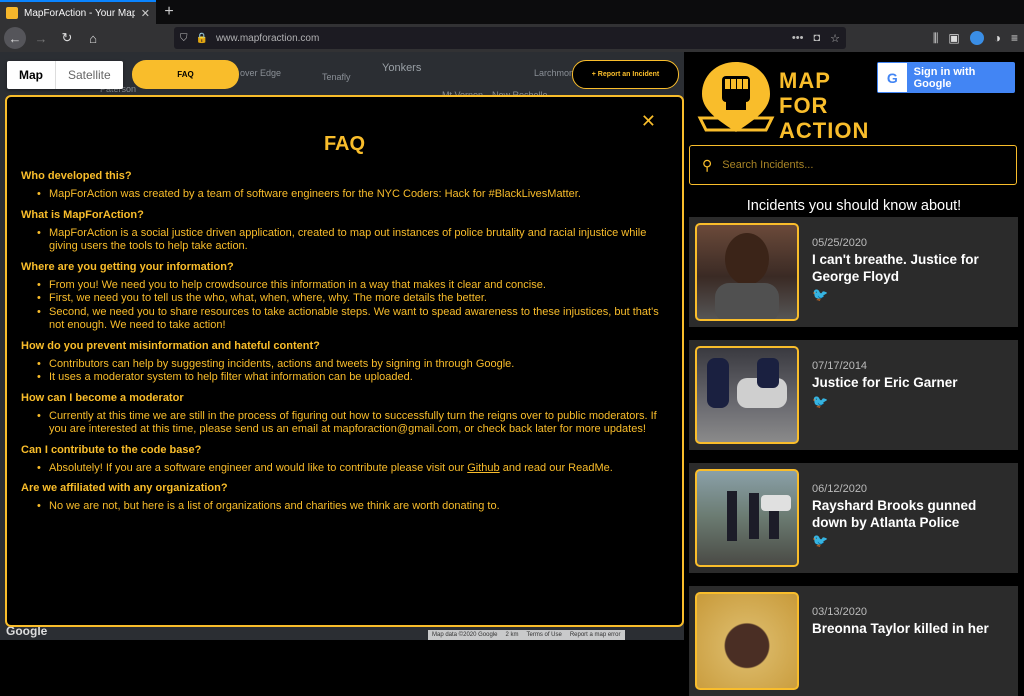  What do you see at coordinates (900, 628) in the screenshot?
I see `incident-title: Breonna Taylor killed in her` at bounding box center [900, 628].